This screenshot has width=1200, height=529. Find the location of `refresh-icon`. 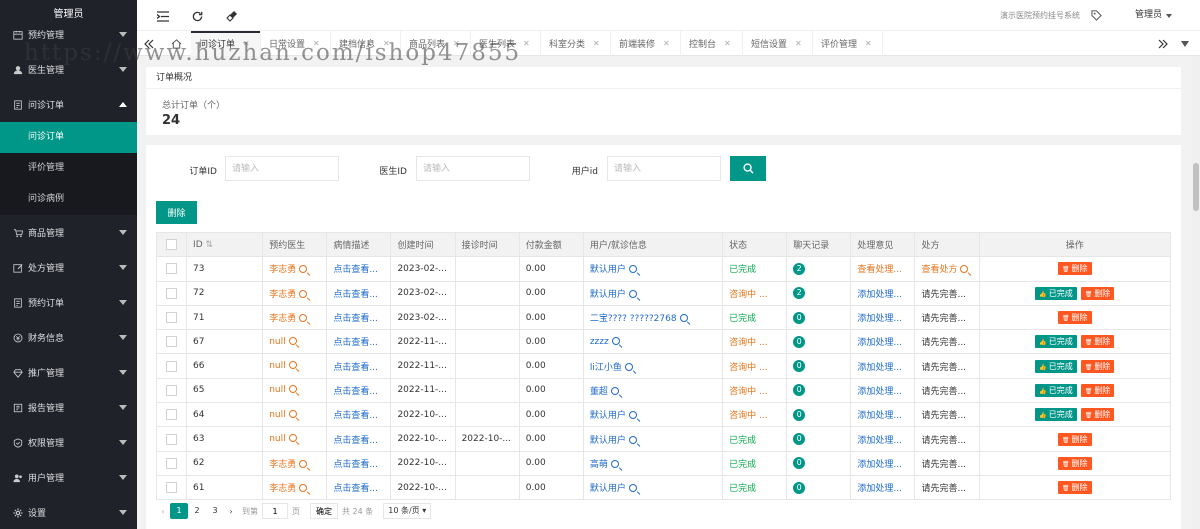

refresh-icon is located at coordinates (197, 16).